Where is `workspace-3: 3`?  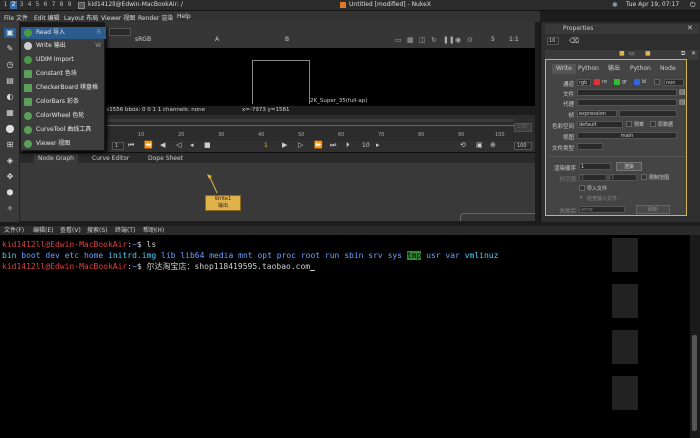 workspace-3: 3 is located at coordinates (21, 5).